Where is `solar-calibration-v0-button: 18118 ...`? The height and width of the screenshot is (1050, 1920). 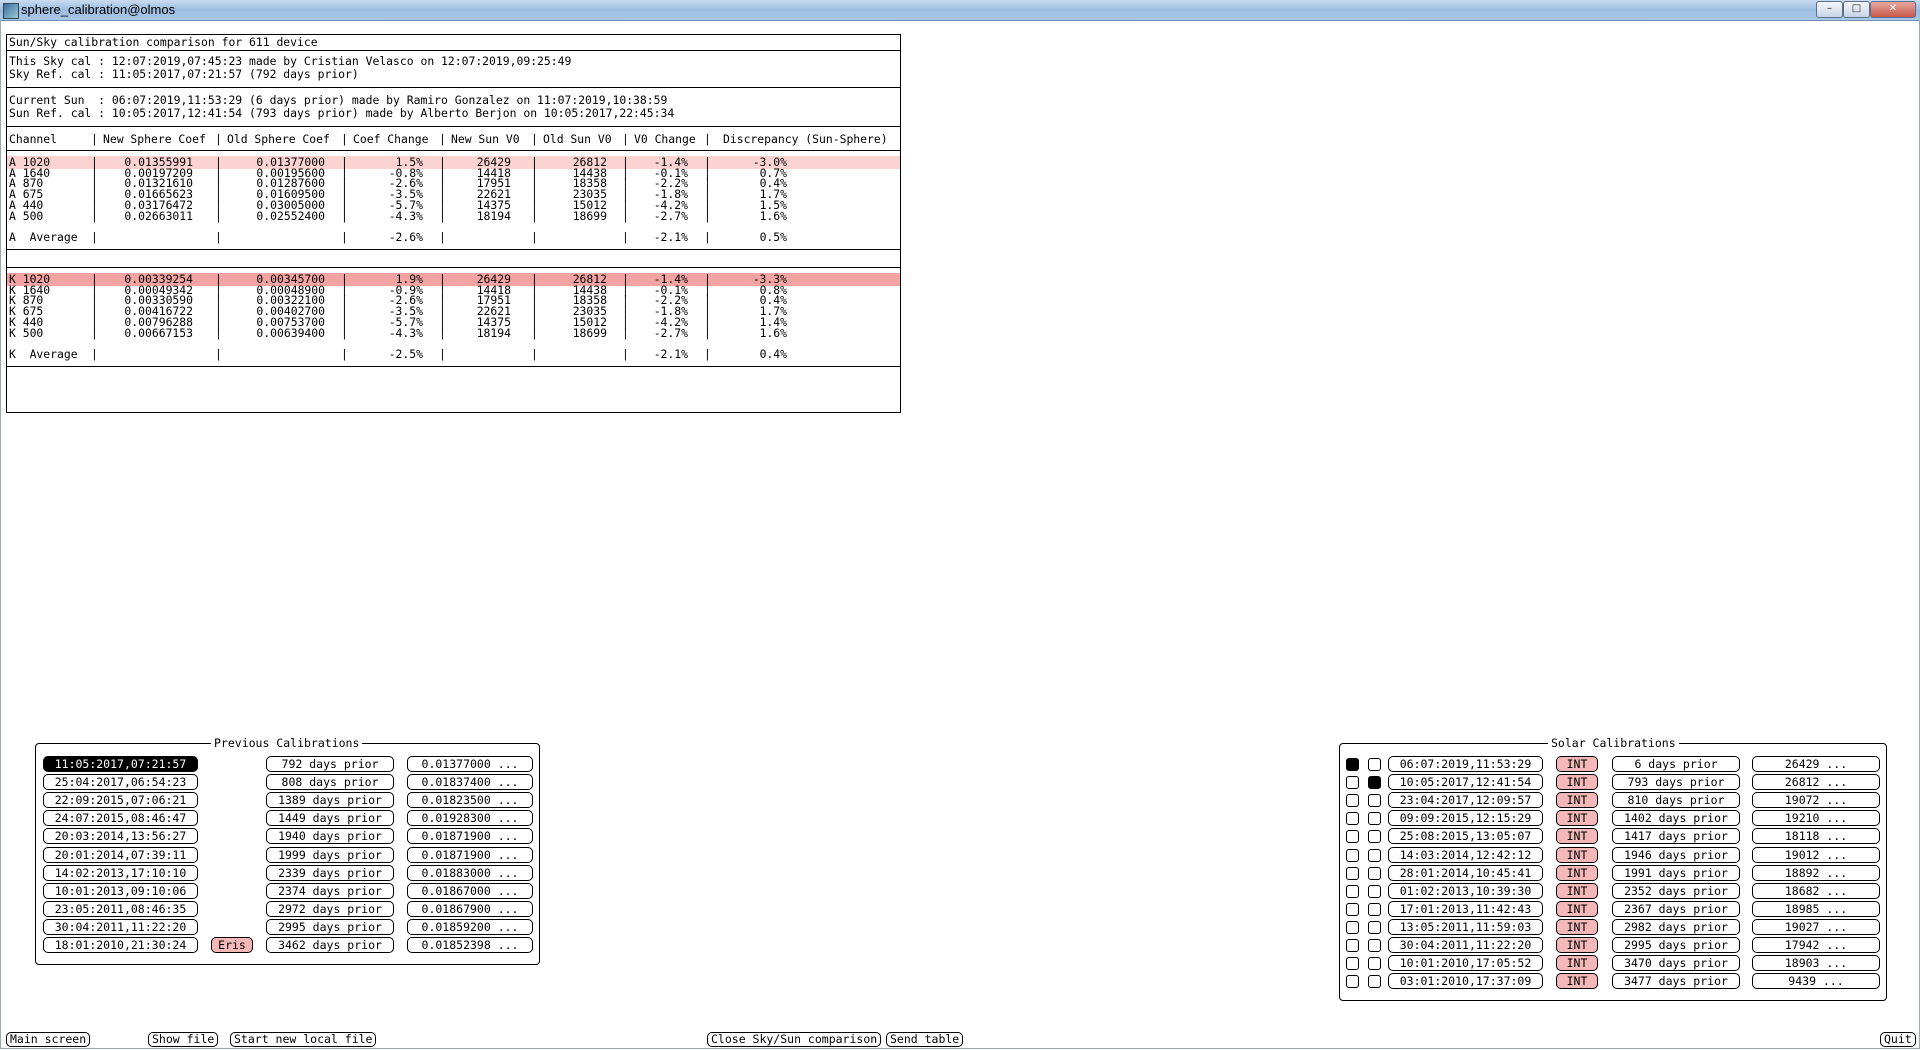
solar-calibration-v0-button: 18118 ... is located at coordinates (1816, 836).